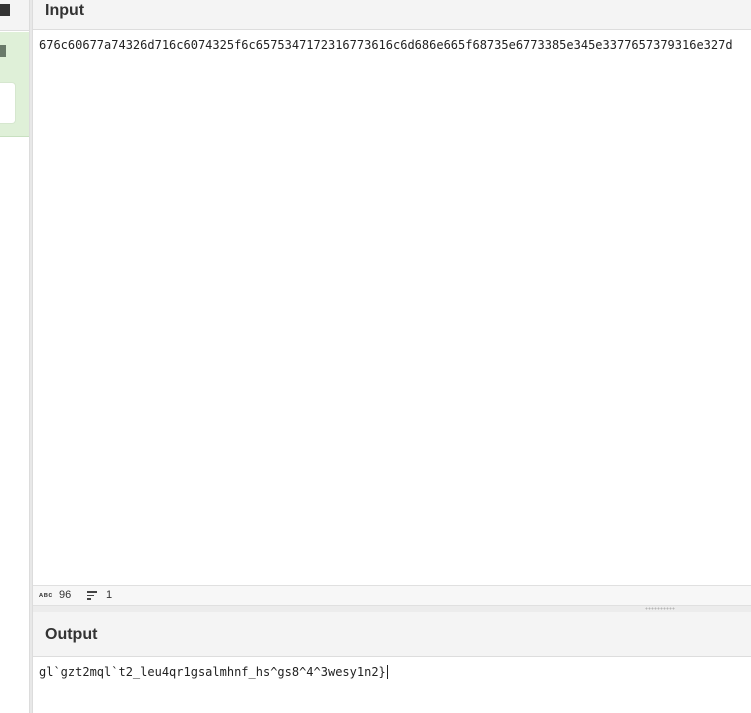 The image size is (751, 713). Describe the element at coordinates (5, 10) in the screenshot. I see `recipe-menu-icon` at that location.